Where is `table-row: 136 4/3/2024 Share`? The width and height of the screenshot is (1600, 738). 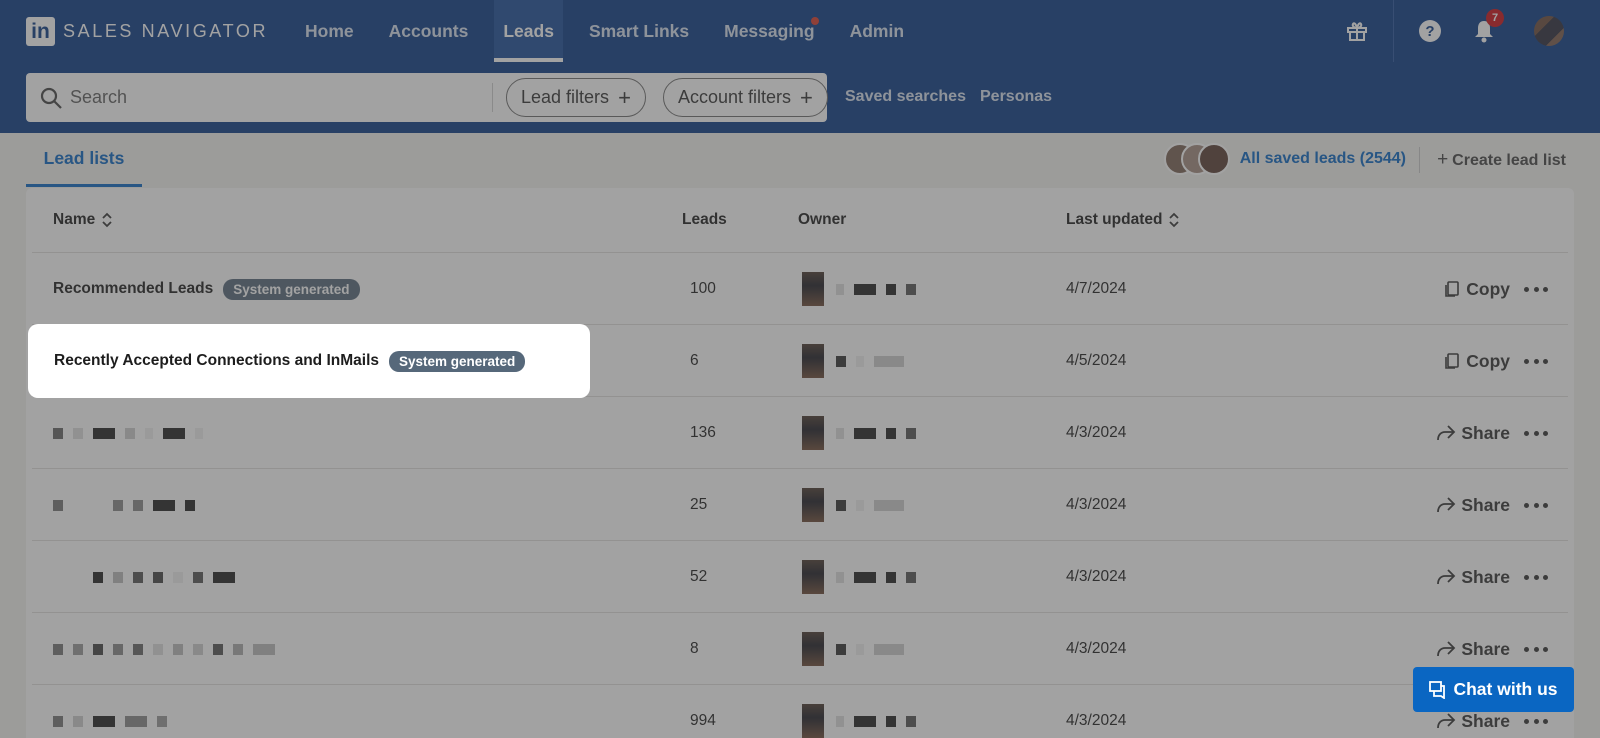 table-row: 136 4/3/2024 Share is located at coordinates (800, 433).